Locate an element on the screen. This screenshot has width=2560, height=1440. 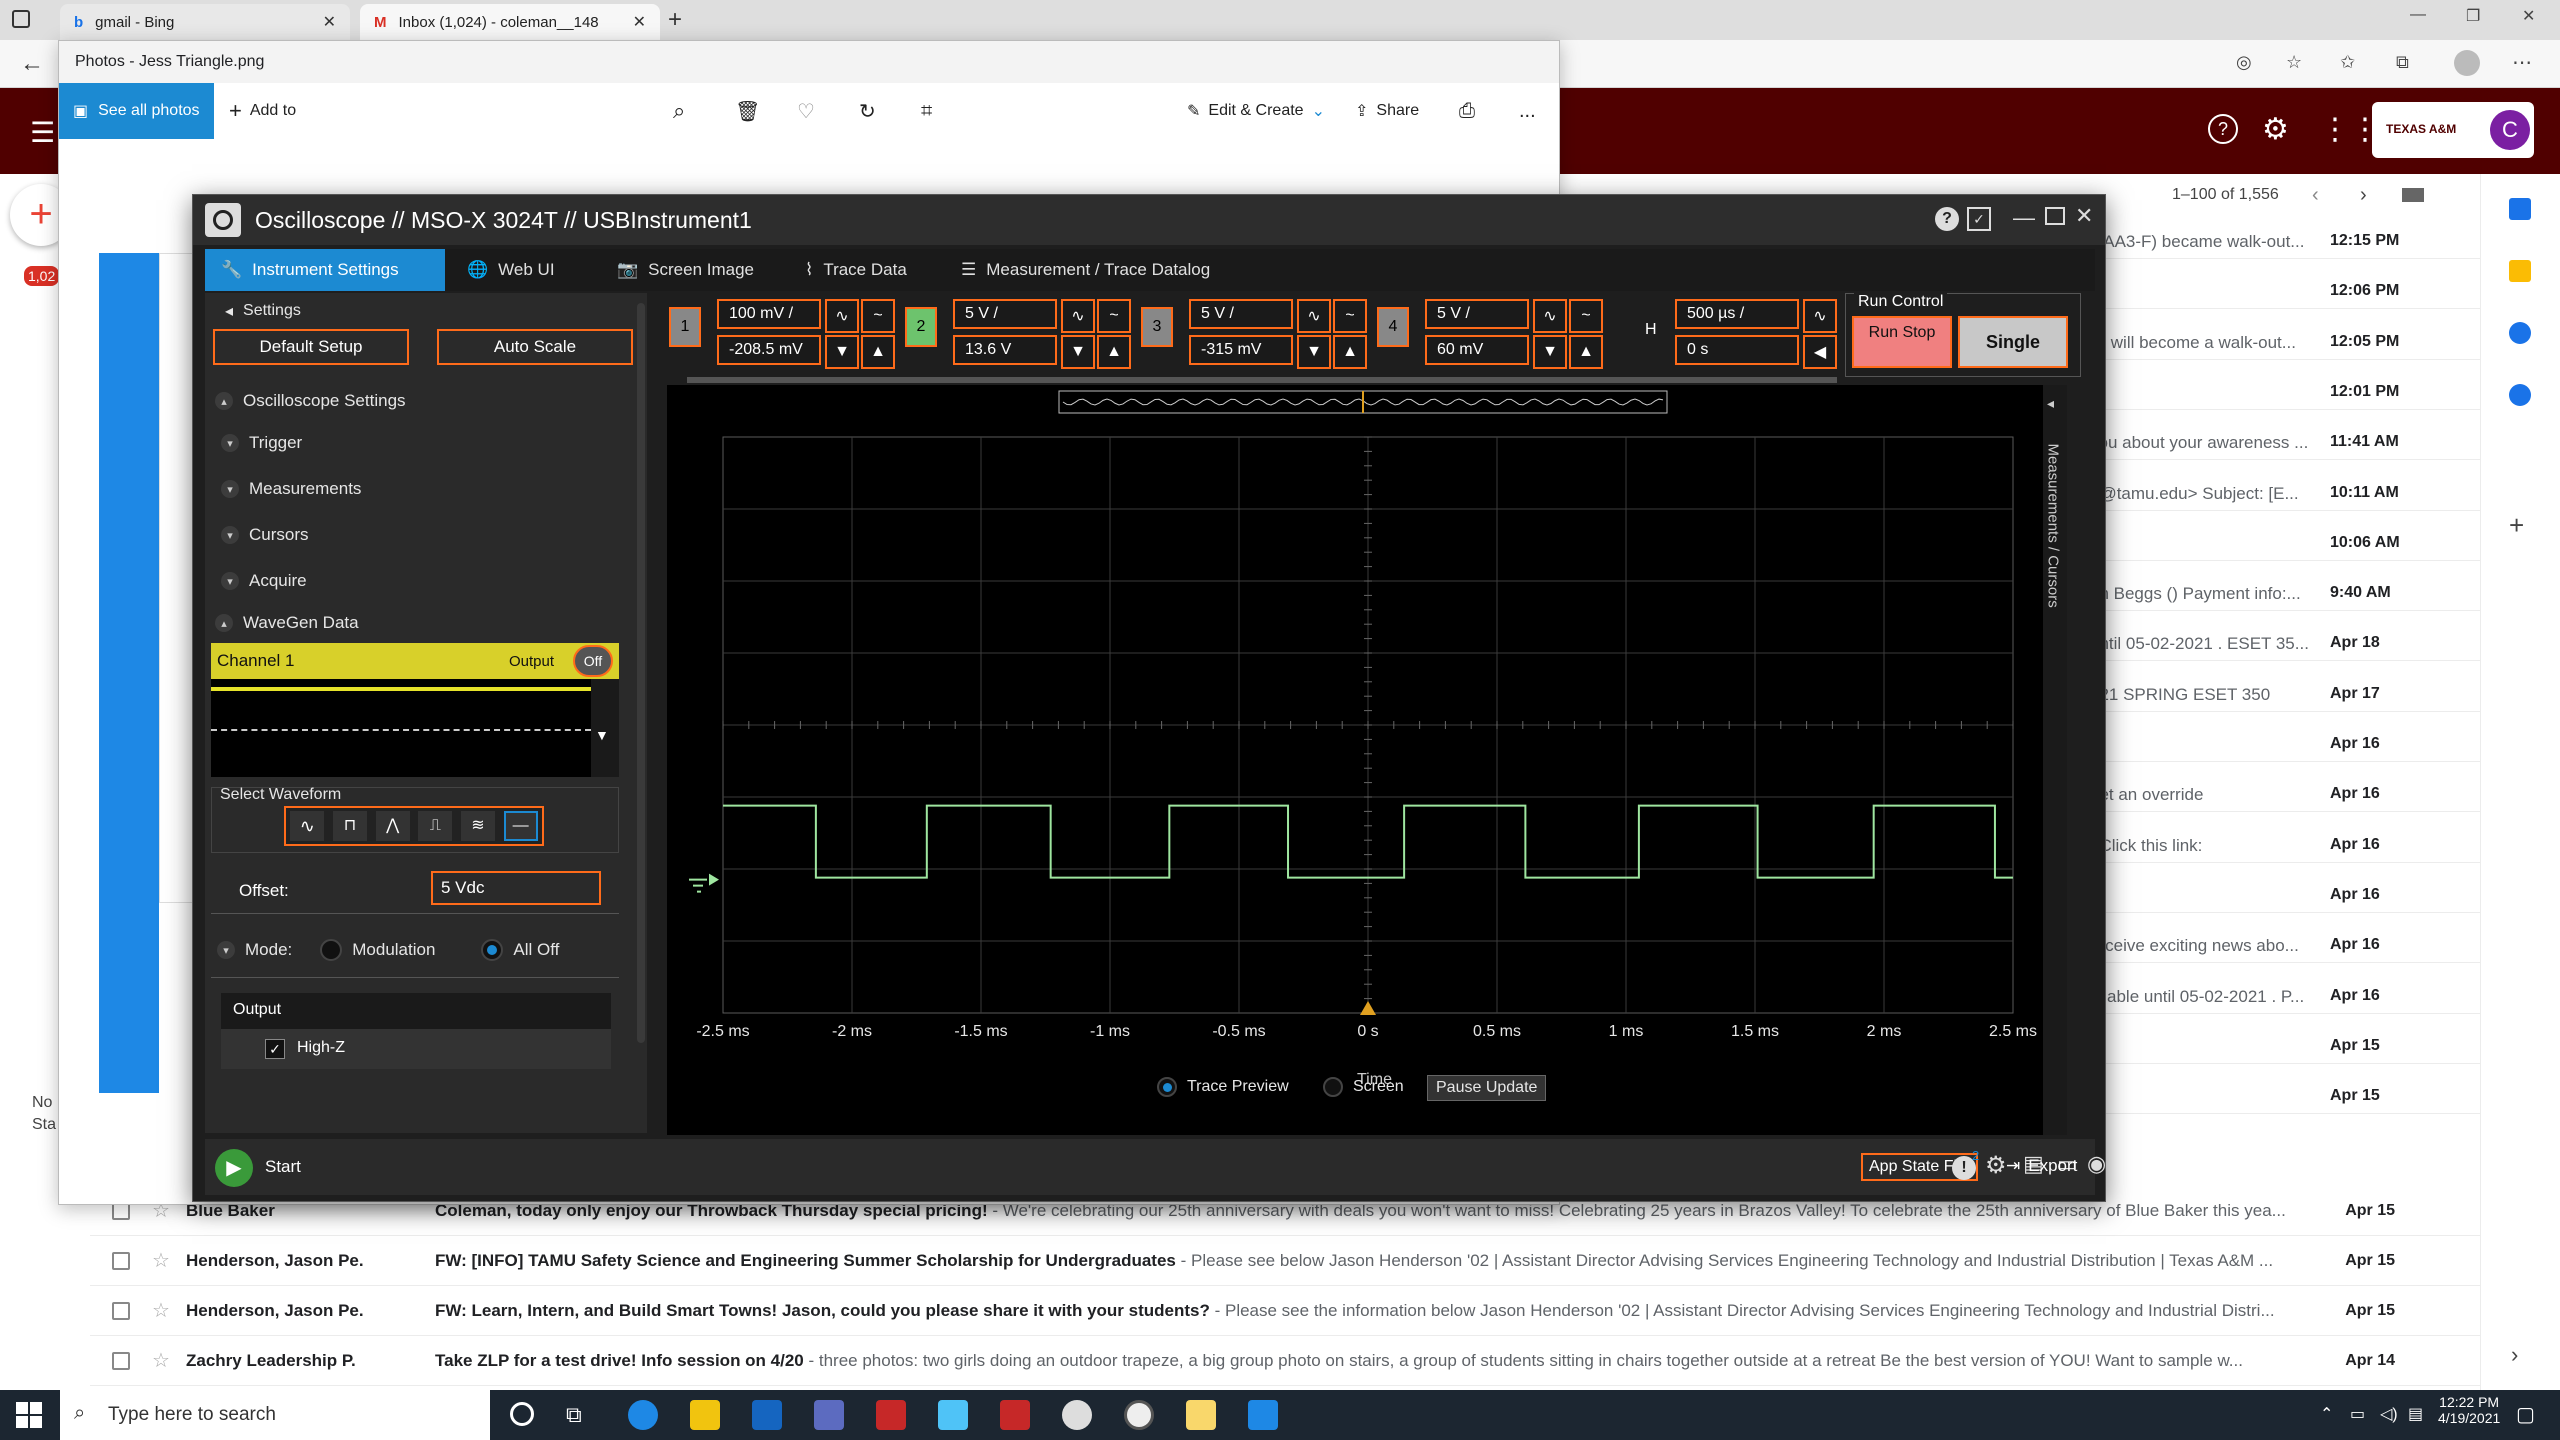
window-menu-icon is located at coordinates (21, 19).